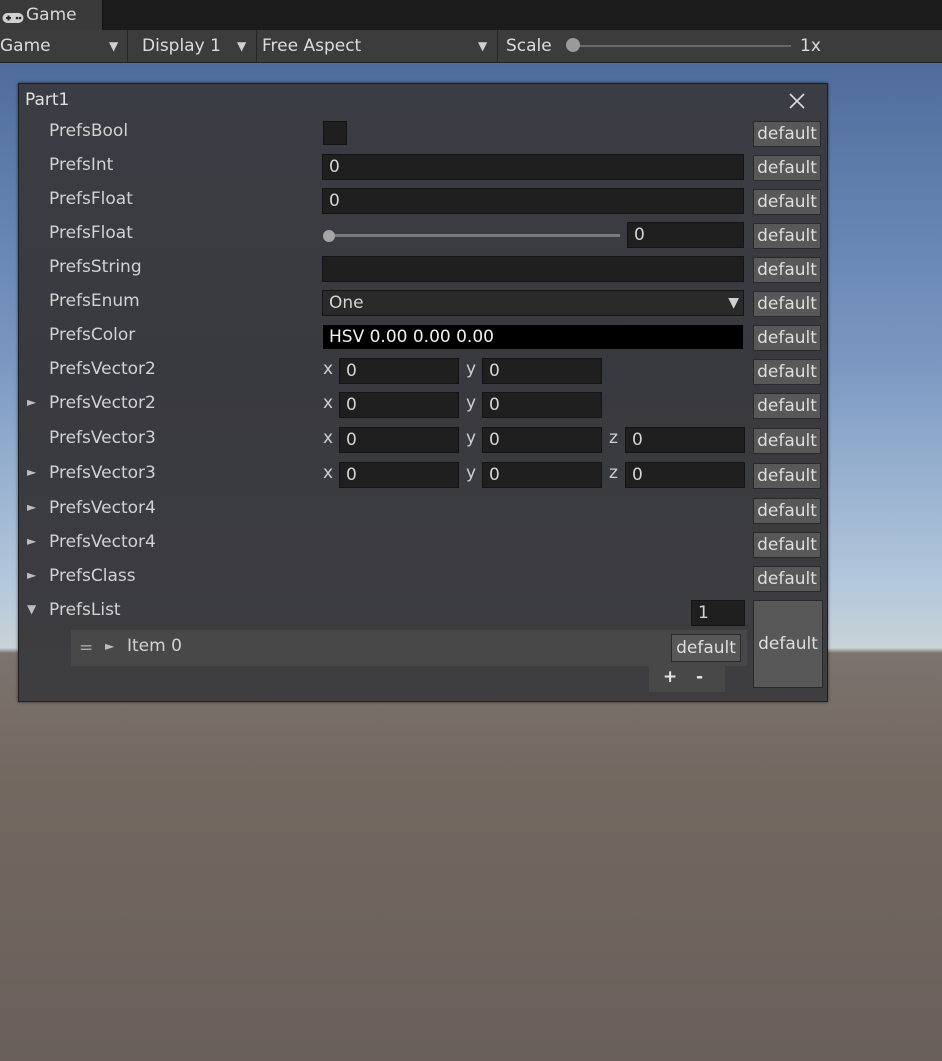 This screenshot has height=1061, width=942. I want to click on field-label: PrefsColor, so click(92, 335).